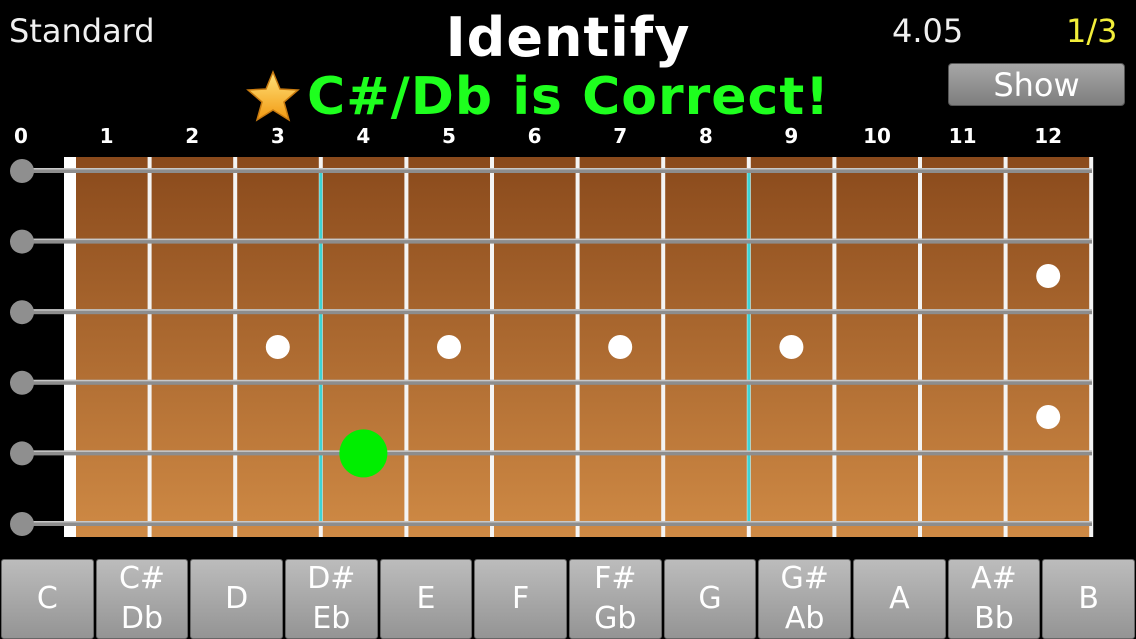 The image size is (1136, 639). What do you see at coordinates (804, 599) in the screenshot?
I see `note-button: G# Ab` at bounding box center [804, 599].